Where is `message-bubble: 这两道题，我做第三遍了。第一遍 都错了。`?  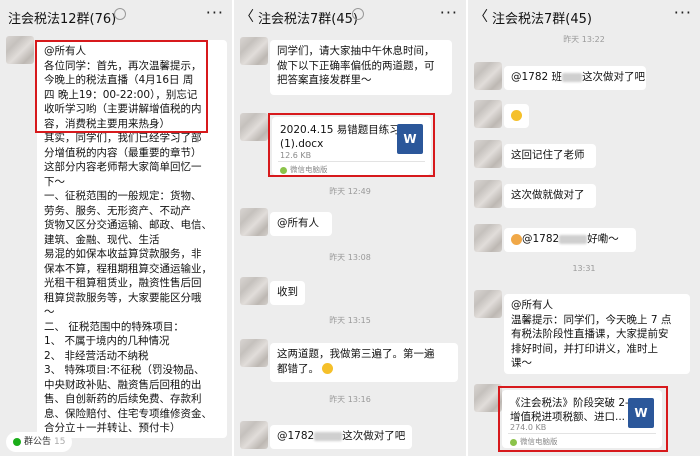
message-bubble: 这两道题，我做第三遍了。第一遍 都错了。 is located at coordinates (364, 362).